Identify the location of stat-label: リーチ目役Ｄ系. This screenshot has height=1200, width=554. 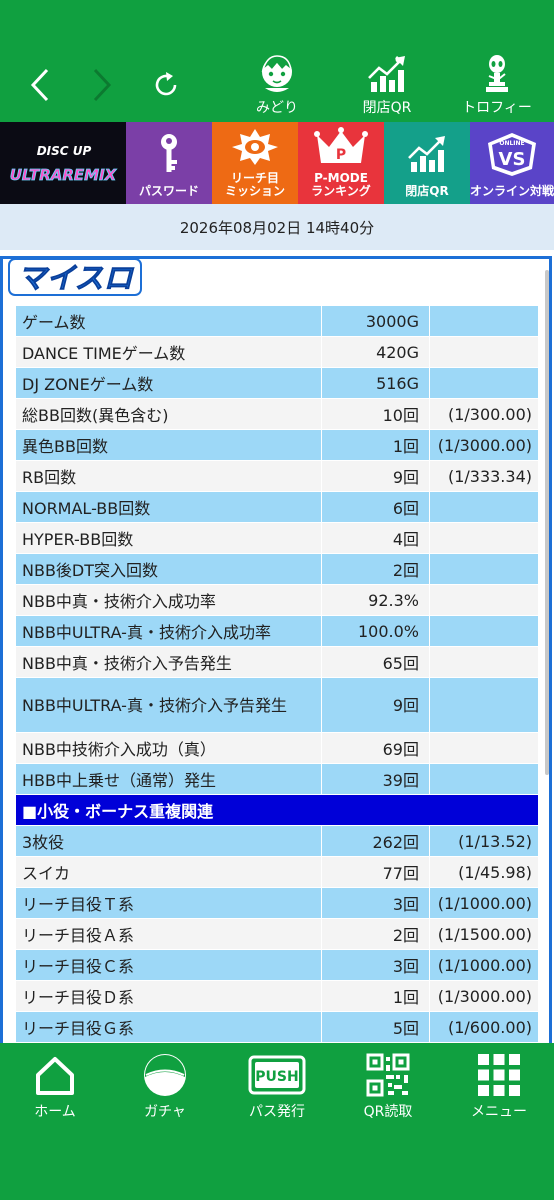
(168, 996).